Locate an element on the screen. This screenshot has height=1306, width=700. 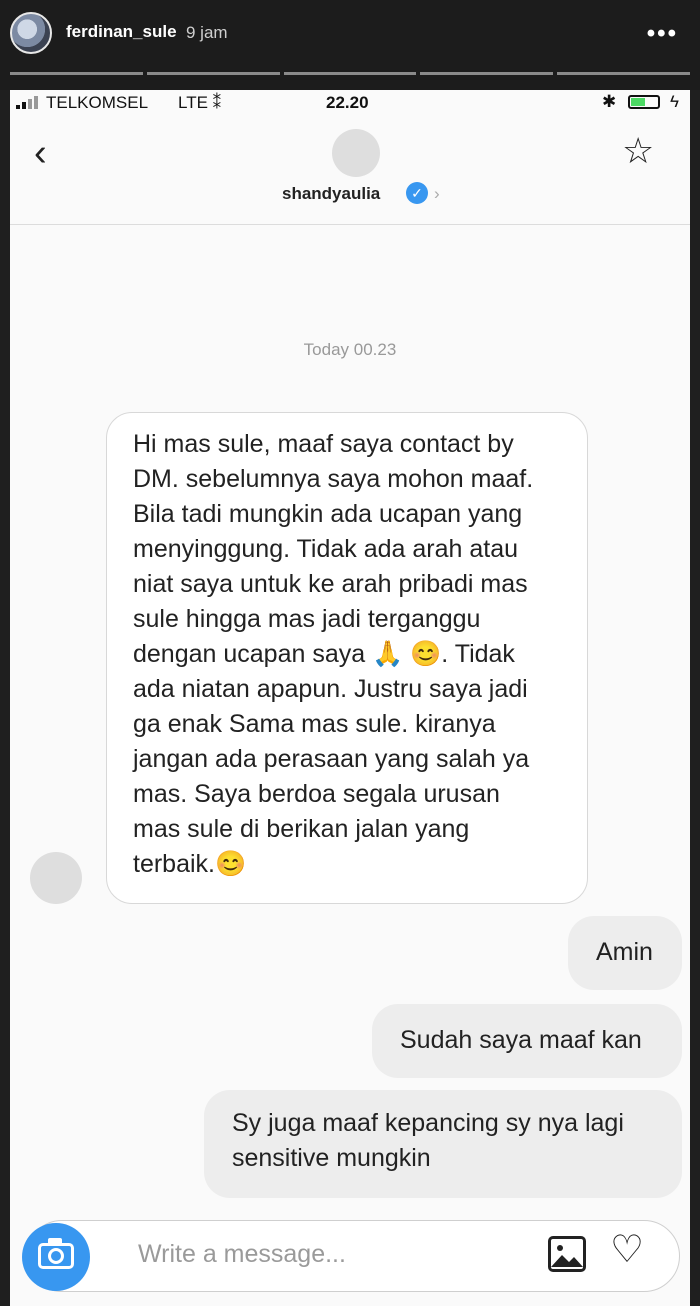
star-icon: ☆ is located at coordinates (638, 151).